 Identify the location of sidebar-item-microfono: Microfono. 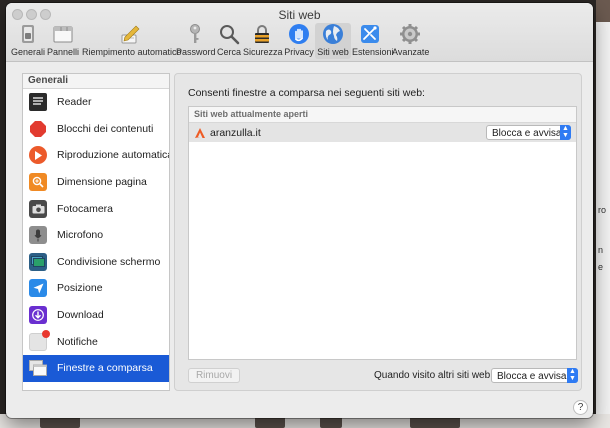
(96, 235).